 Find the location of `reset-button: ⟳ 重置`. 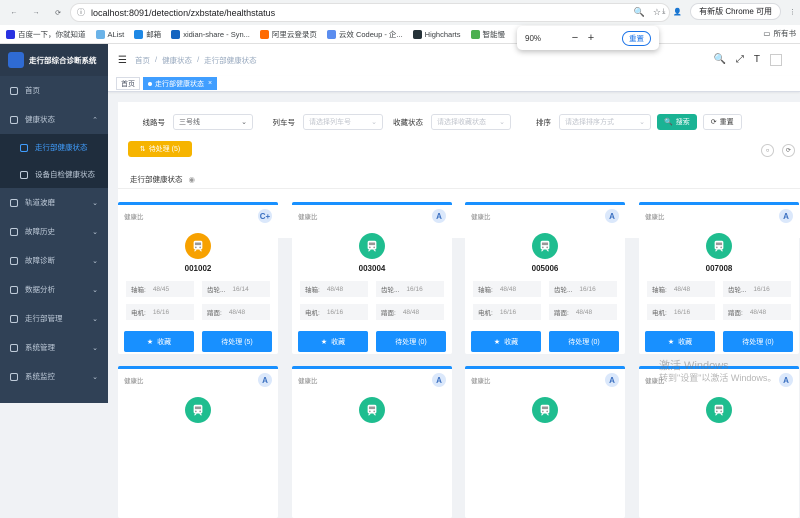

reset-button: ⟳ 重置 is located at coordinates (722, 122).